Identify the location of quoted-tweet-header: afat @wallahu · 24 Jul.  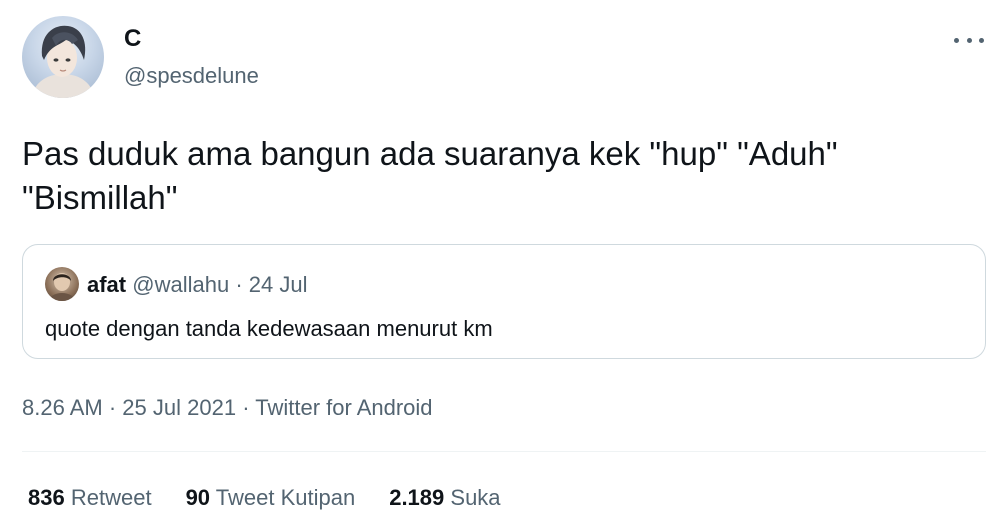
(197, 285).